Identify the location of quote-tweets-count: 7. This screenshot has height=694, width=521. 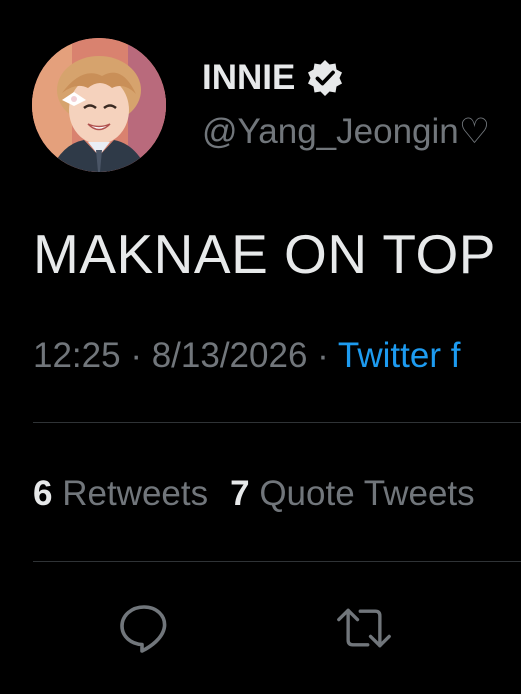
(240, 493).